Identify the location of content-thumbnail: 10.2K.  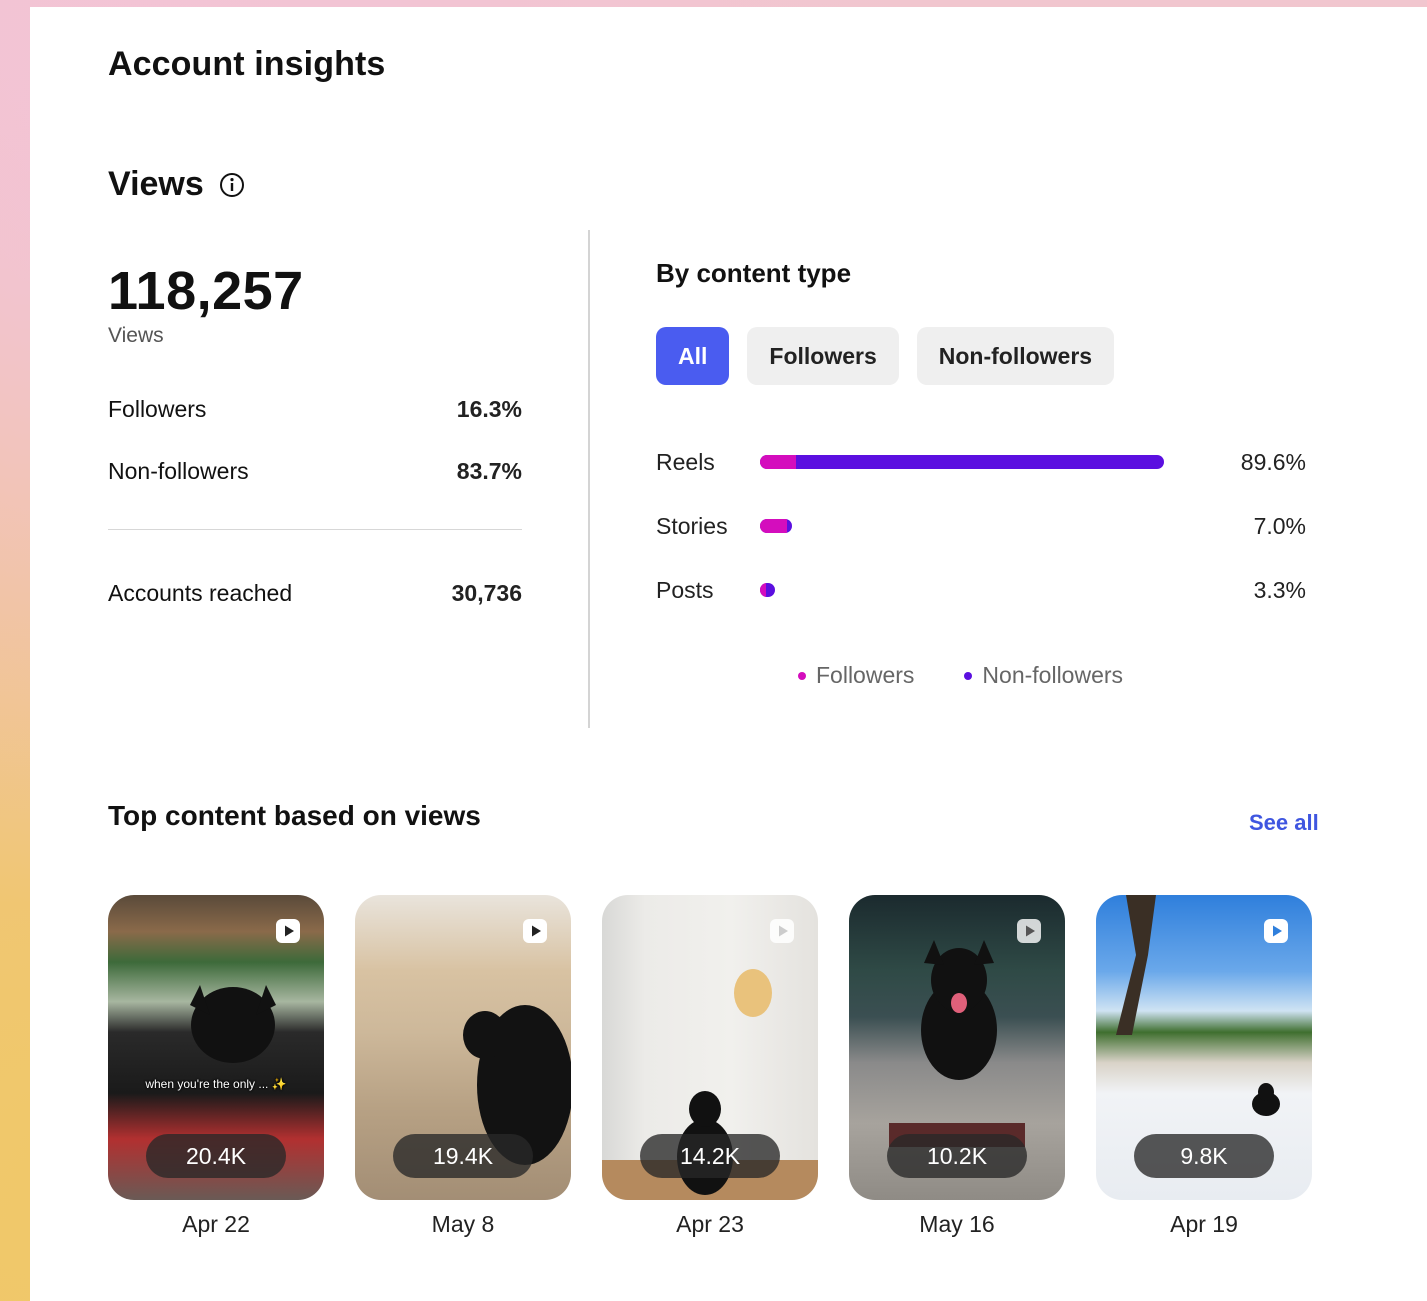
(957, 1047).